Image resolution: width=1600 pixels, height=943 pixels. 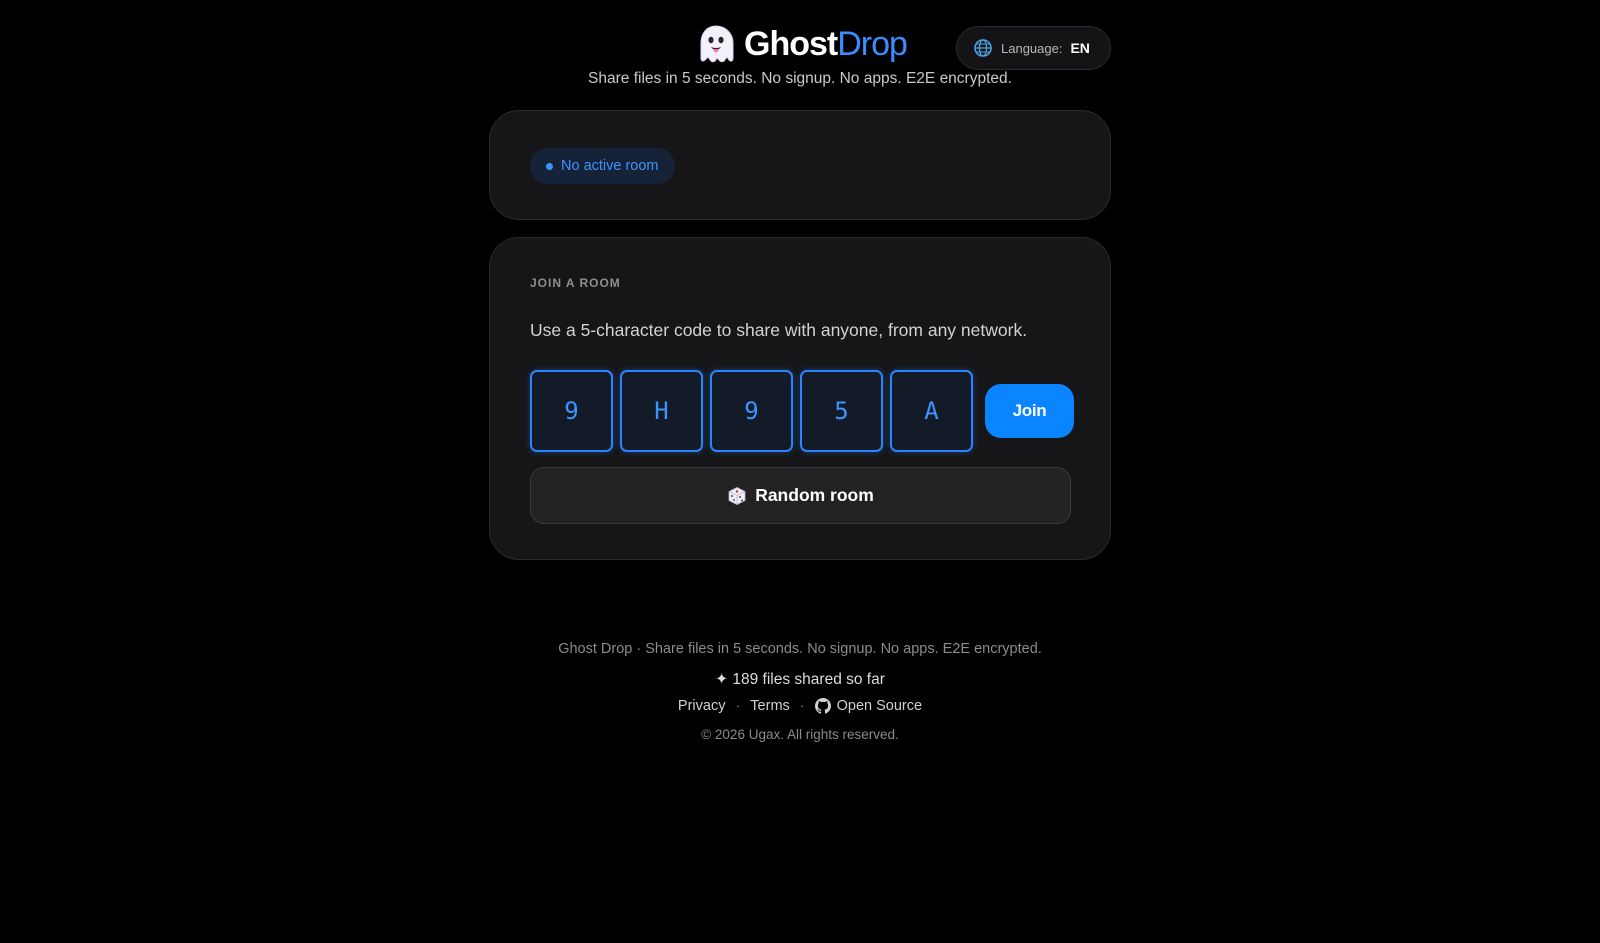 What do you see at coordinates (800, 165) in the screenshot?
I see `room-status-card: No active room` at bounding box center [800, 165].